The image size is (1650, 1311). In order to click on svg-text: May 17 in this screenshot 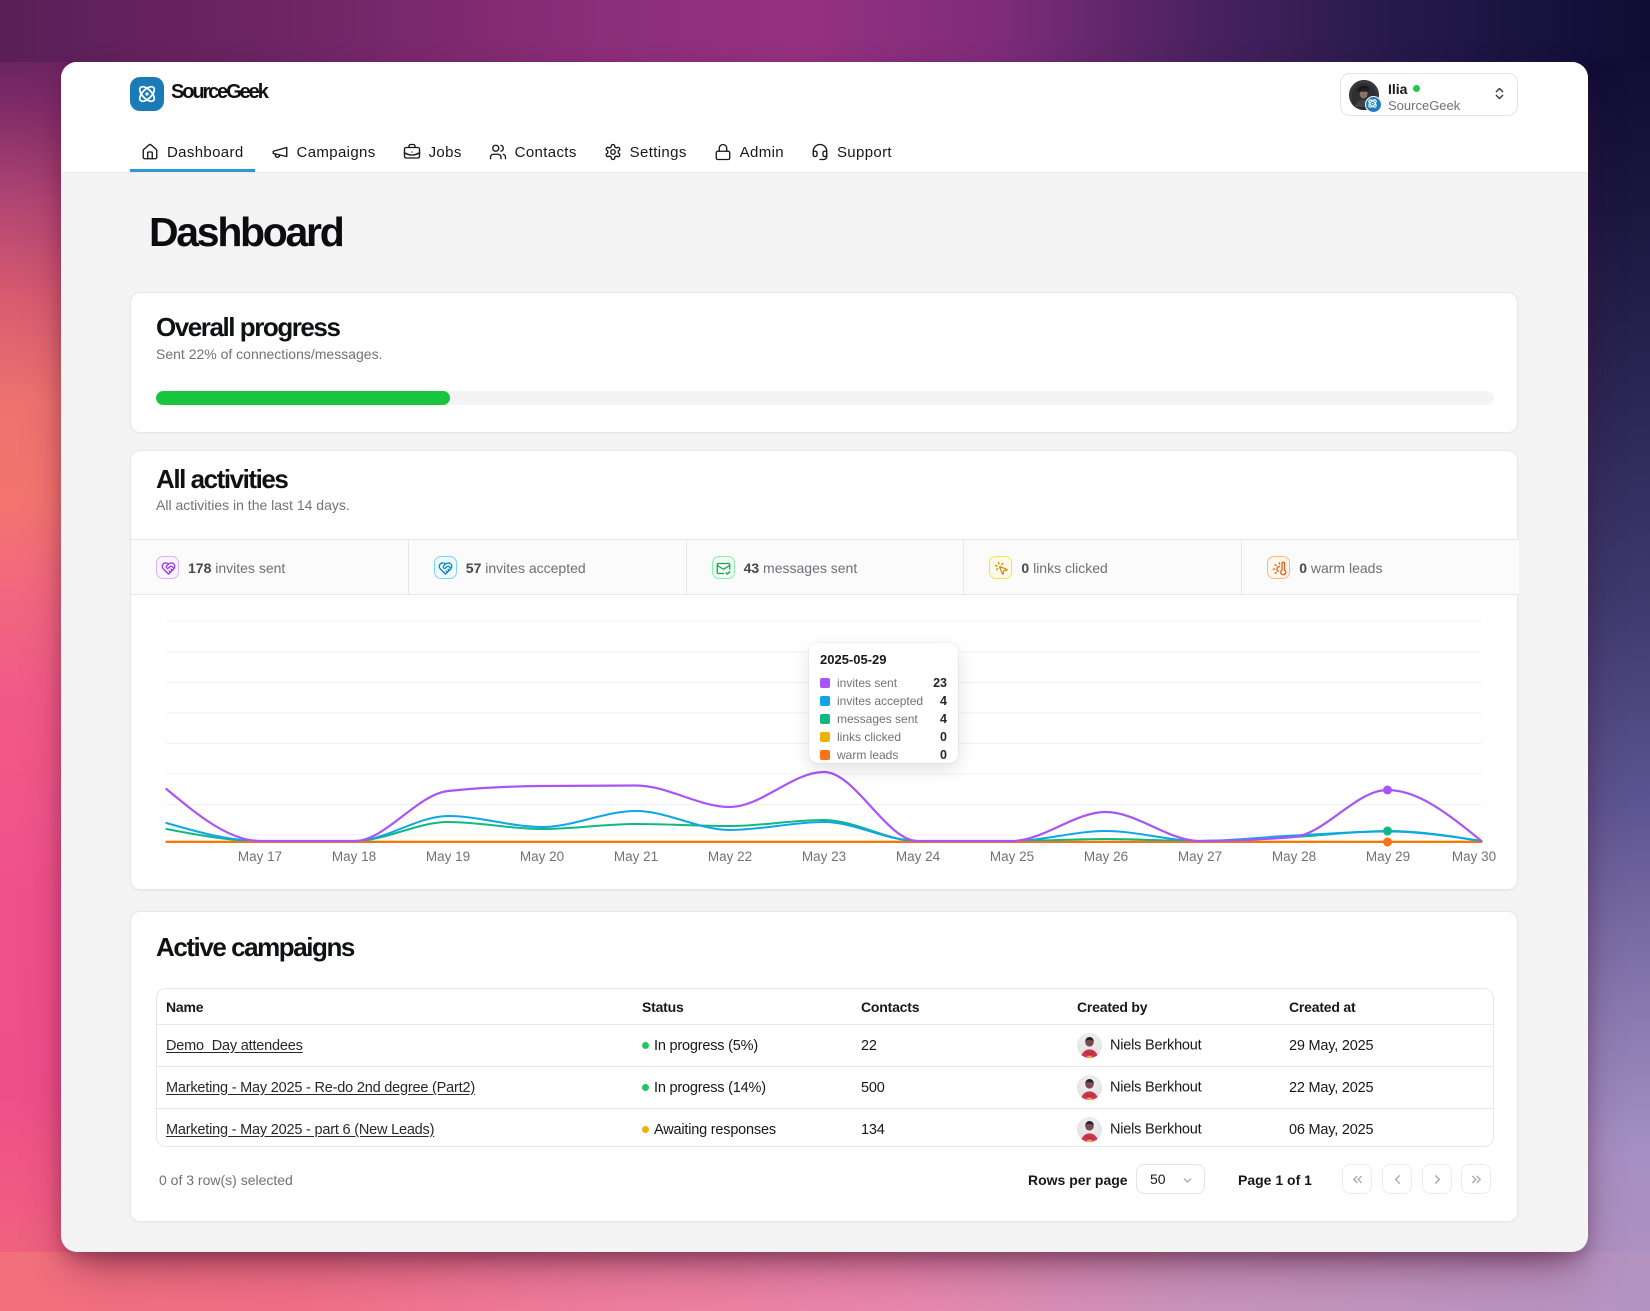, I will do `click(260, 856)`.